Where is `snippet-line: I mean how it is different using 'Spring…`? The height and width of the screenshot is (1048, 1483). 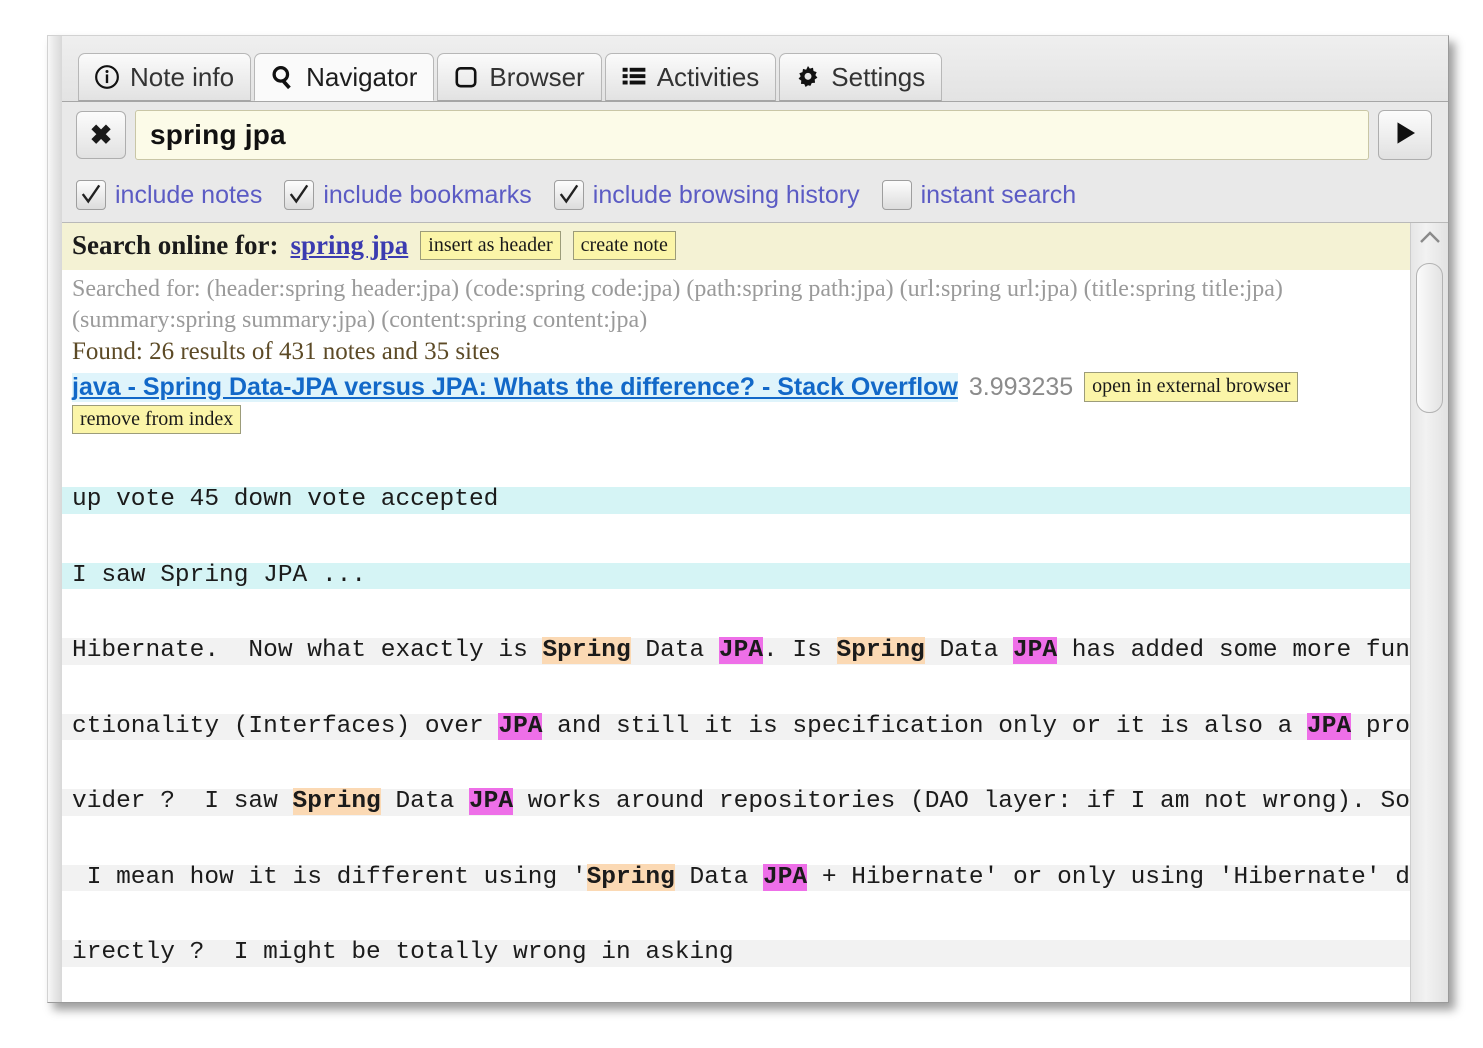
snippet-line: I mean how it is different using 'Spring… is located at coordinates (736, 877).